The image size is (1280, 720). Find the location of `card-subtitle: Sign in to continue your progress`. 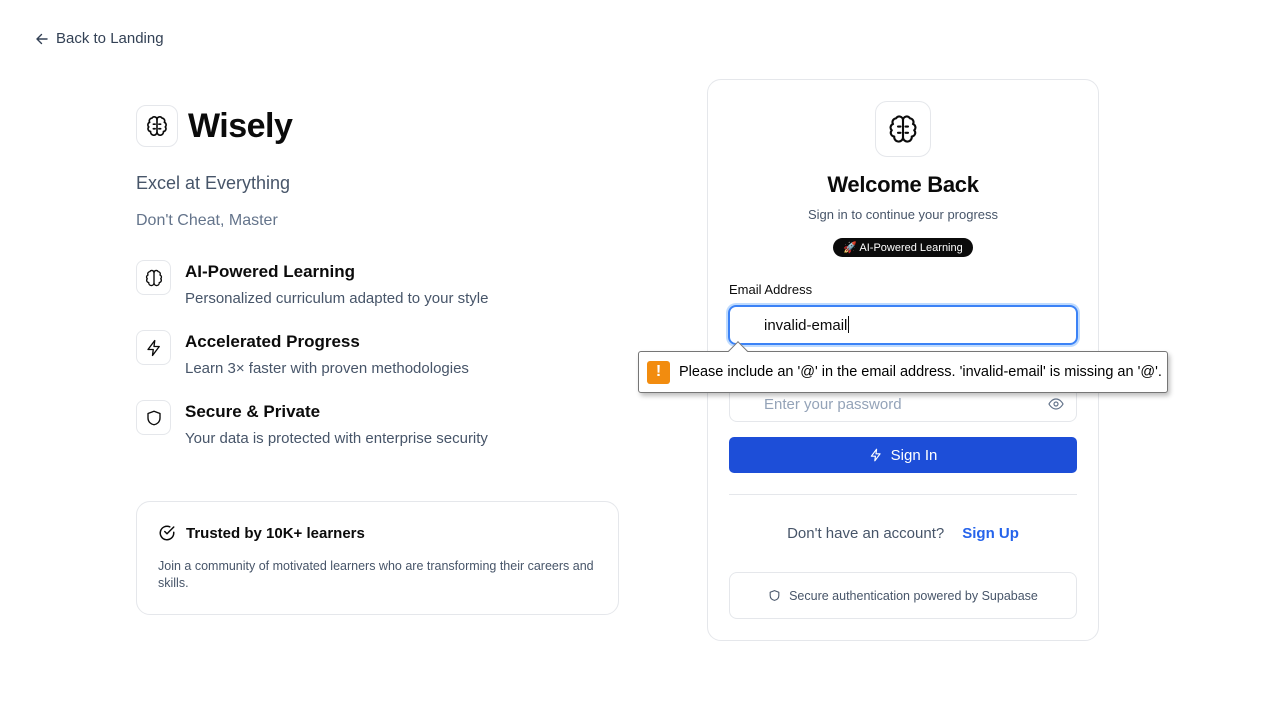

card-subtitle: Sign in to continue your progress is located at coordinates (903, 214).